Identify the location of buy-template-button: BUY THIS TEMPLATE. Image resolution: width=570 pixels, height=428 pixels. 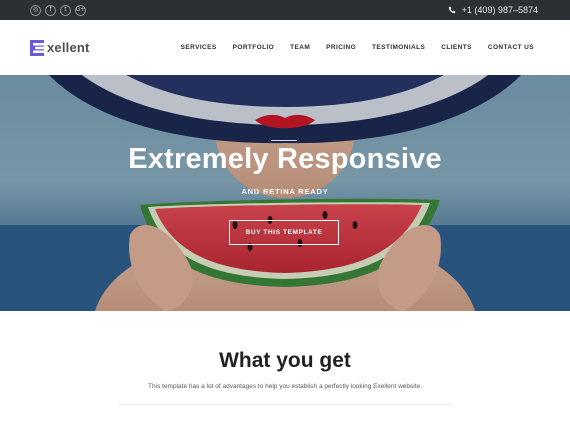
(284, 232).